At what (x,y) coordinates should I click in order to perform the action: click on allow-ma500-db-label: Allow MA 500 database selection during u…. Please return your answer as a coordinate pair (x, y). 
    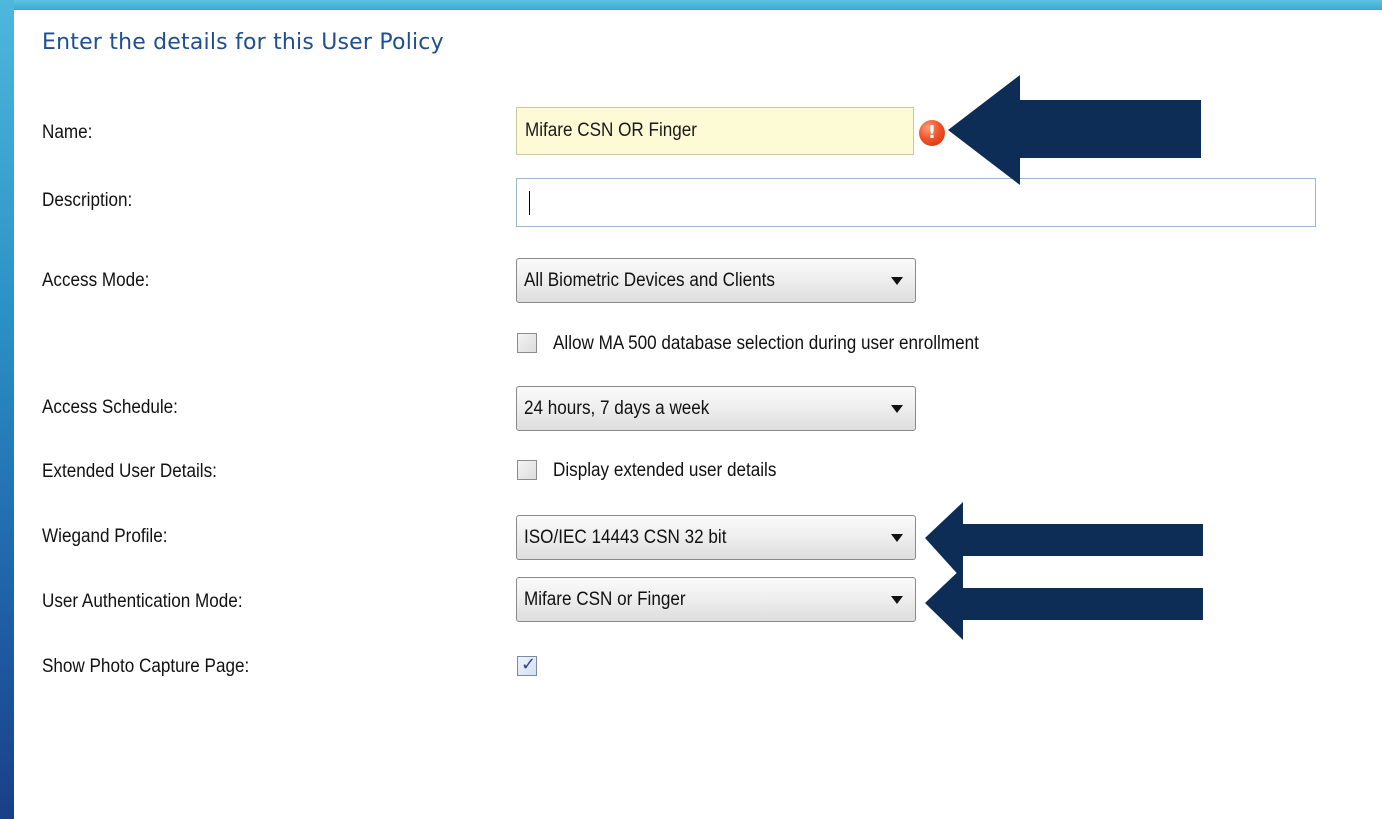
    Looking at the image, I should click on (766, 343).